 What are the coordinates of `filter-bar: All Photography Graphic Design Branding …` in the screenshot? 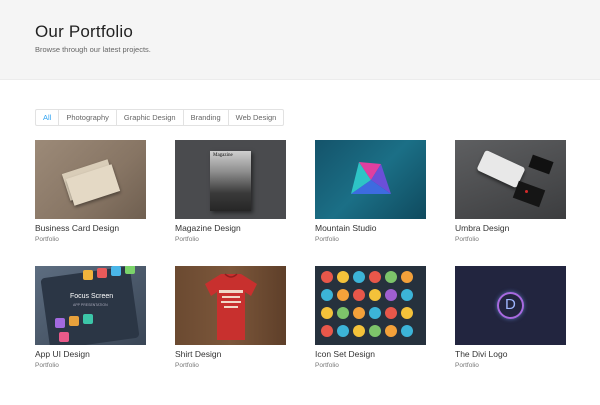 It's located at (160, 117).